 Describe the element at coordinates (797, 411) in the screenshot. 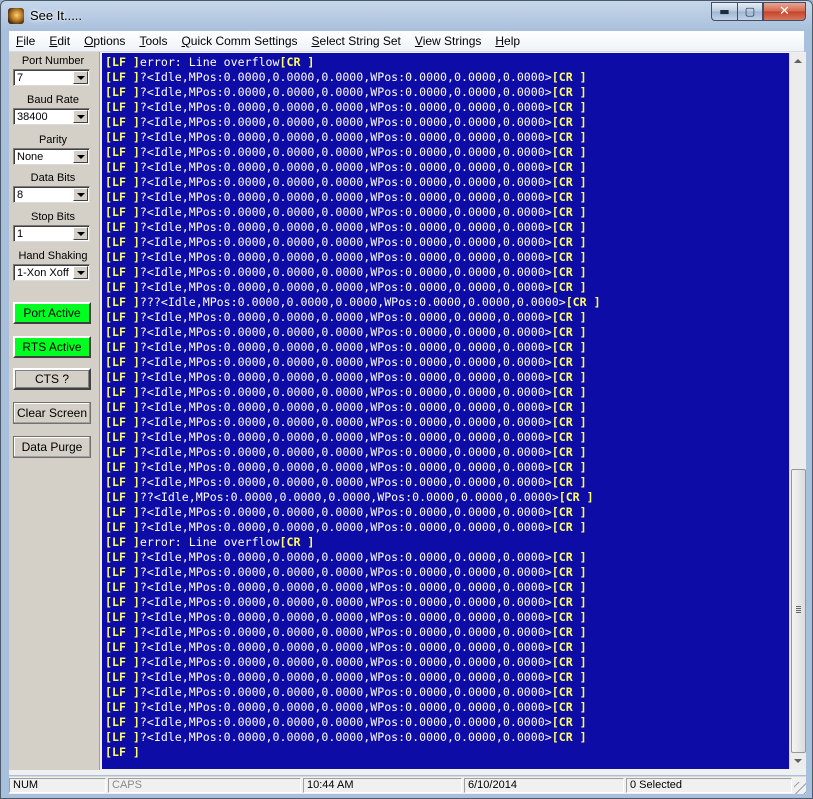

I see `terminal-scrollbar` at that location.